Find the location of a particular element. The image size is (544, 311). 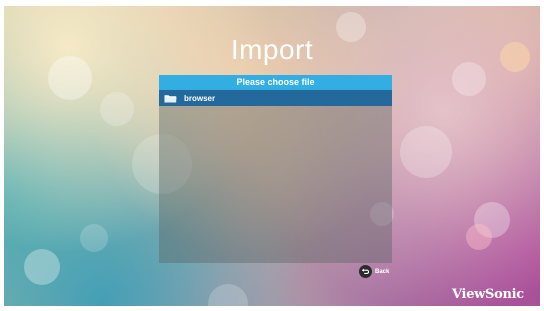

back-button-label: Back is located at coordinates (382, 271).